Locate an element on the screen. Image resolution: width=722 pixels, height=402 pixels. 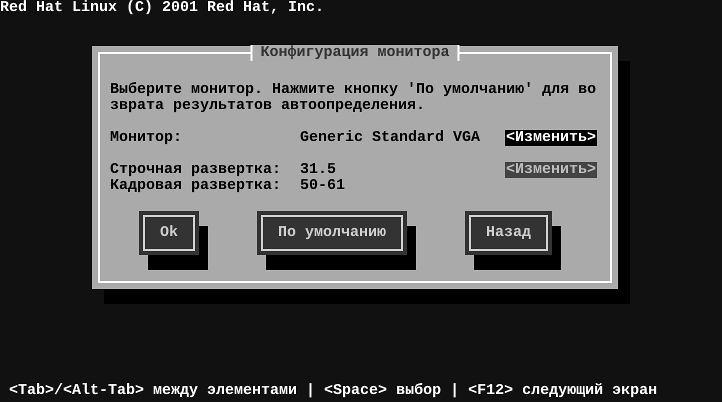
dialog-message: Выберите монитор. Нажмите кнопку 'По умолчанию' для возврата результатов автоопределения. is located at coordinates (353, 98).